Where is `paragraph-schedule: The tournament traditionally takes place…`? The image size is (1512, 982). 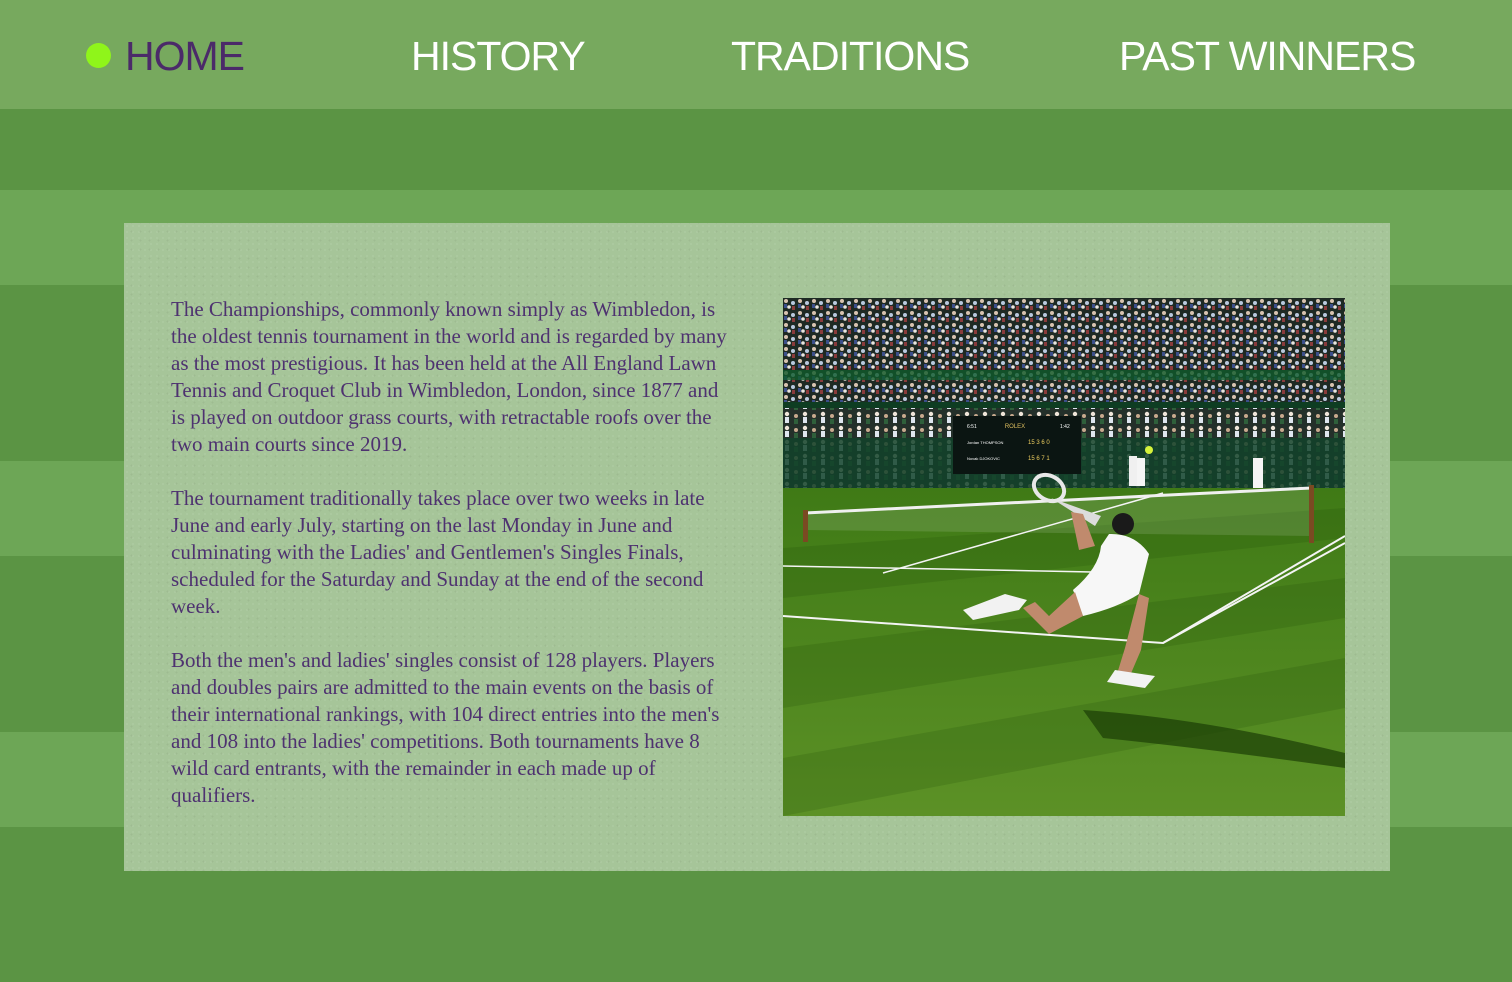
paragraph-schedule: The tournament traditionally takes place… is located at coordinates (438, 552).